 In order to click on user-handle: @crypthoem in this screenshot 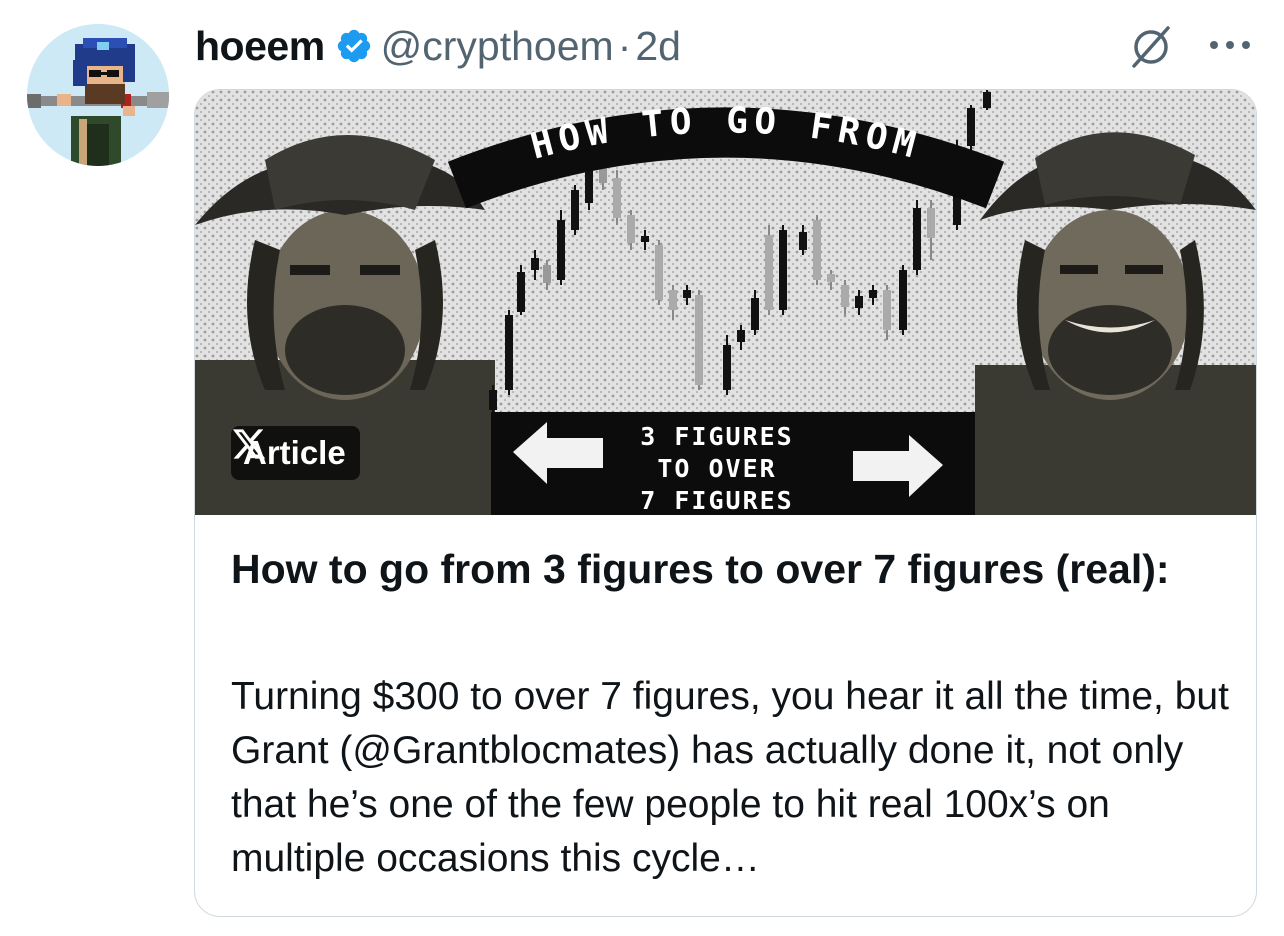, I will do `click(497, 46)`.